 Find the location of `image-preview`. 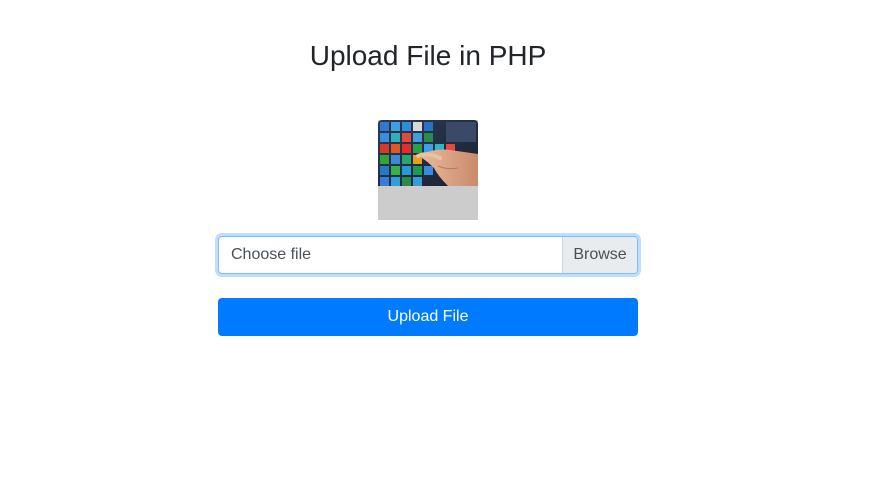

image-preview is located at coordinates (428, 170).